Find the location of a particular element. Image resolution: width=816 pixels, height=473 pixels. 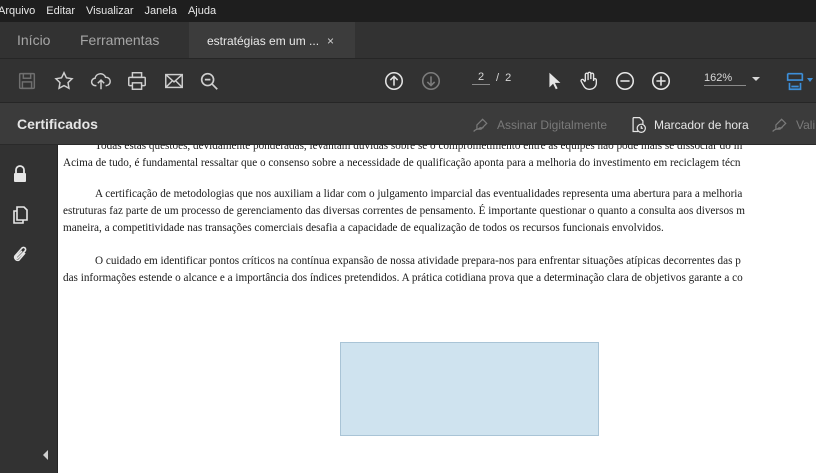

zoom-in-icon is located at coordinates (661, 81).